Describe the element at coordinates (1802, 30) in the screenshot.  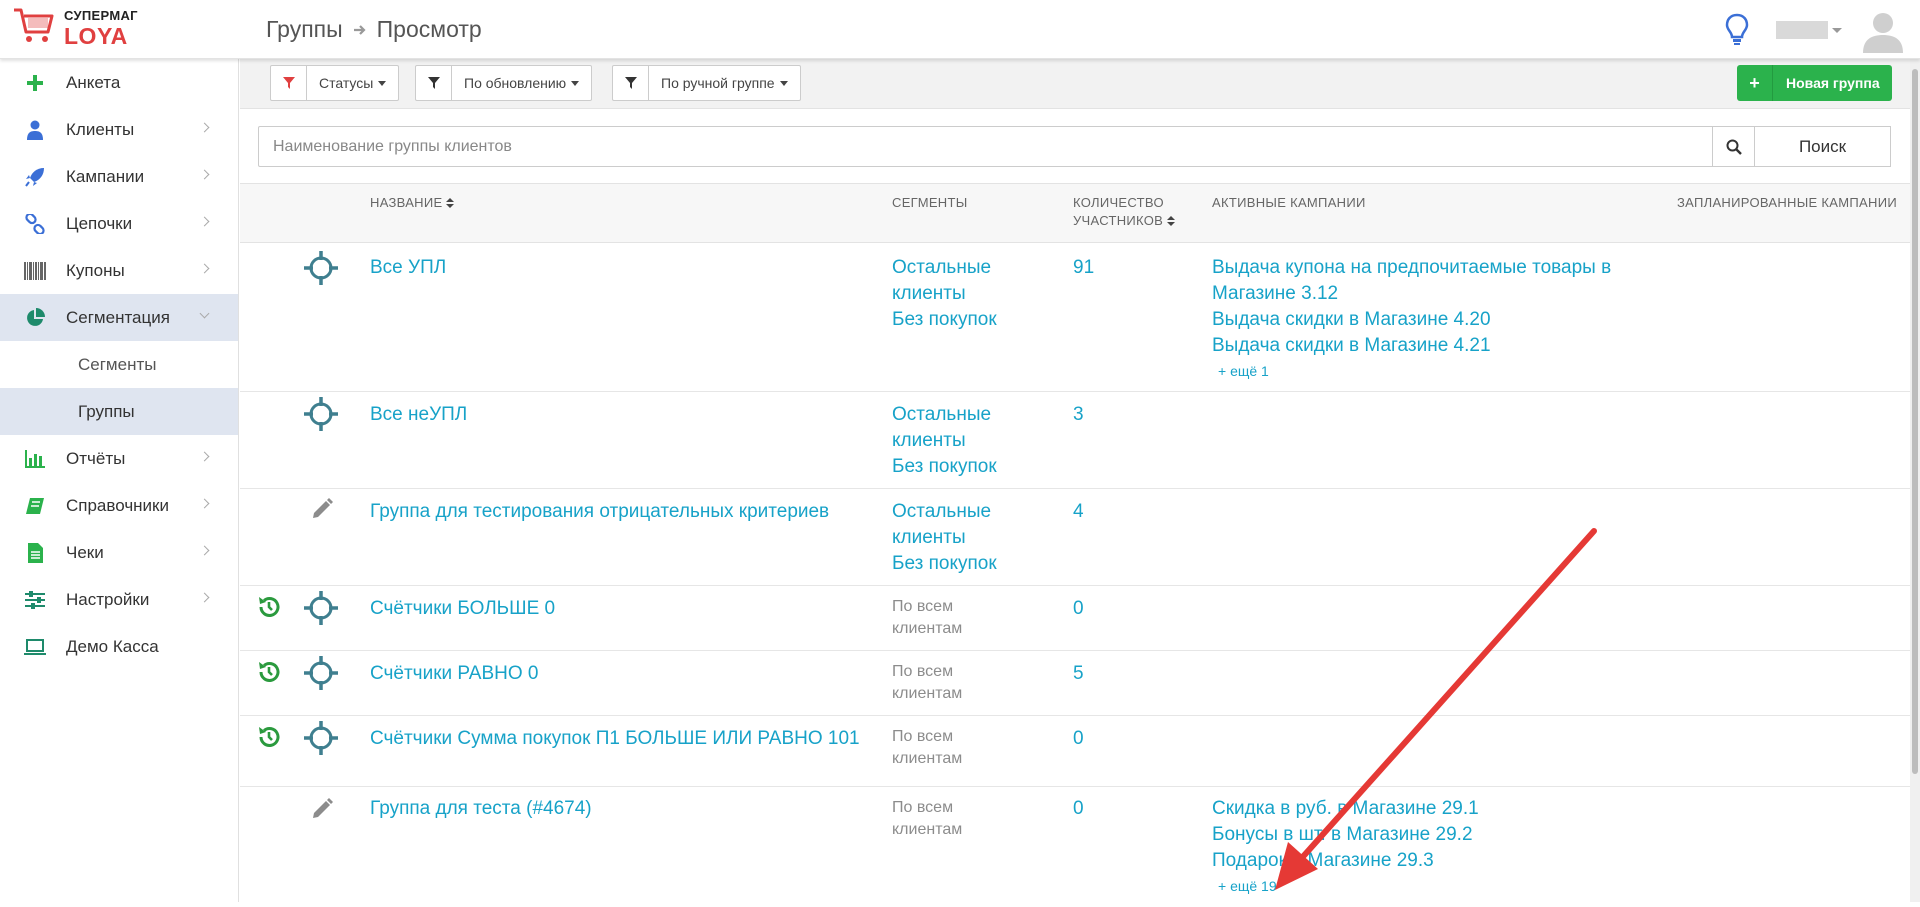
I see `user-name-redacted` at that location.